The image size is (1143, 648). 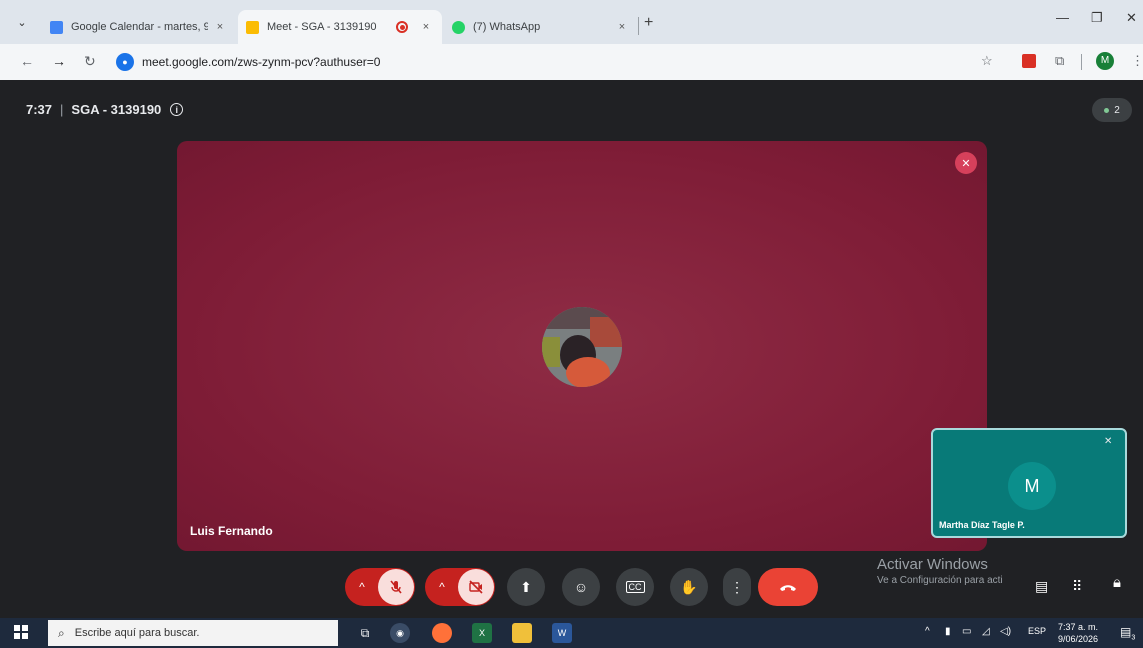 I want to click on tab-google-calendar: Google Calendar - martes, 9 de ×, so click(x=139, y=27).